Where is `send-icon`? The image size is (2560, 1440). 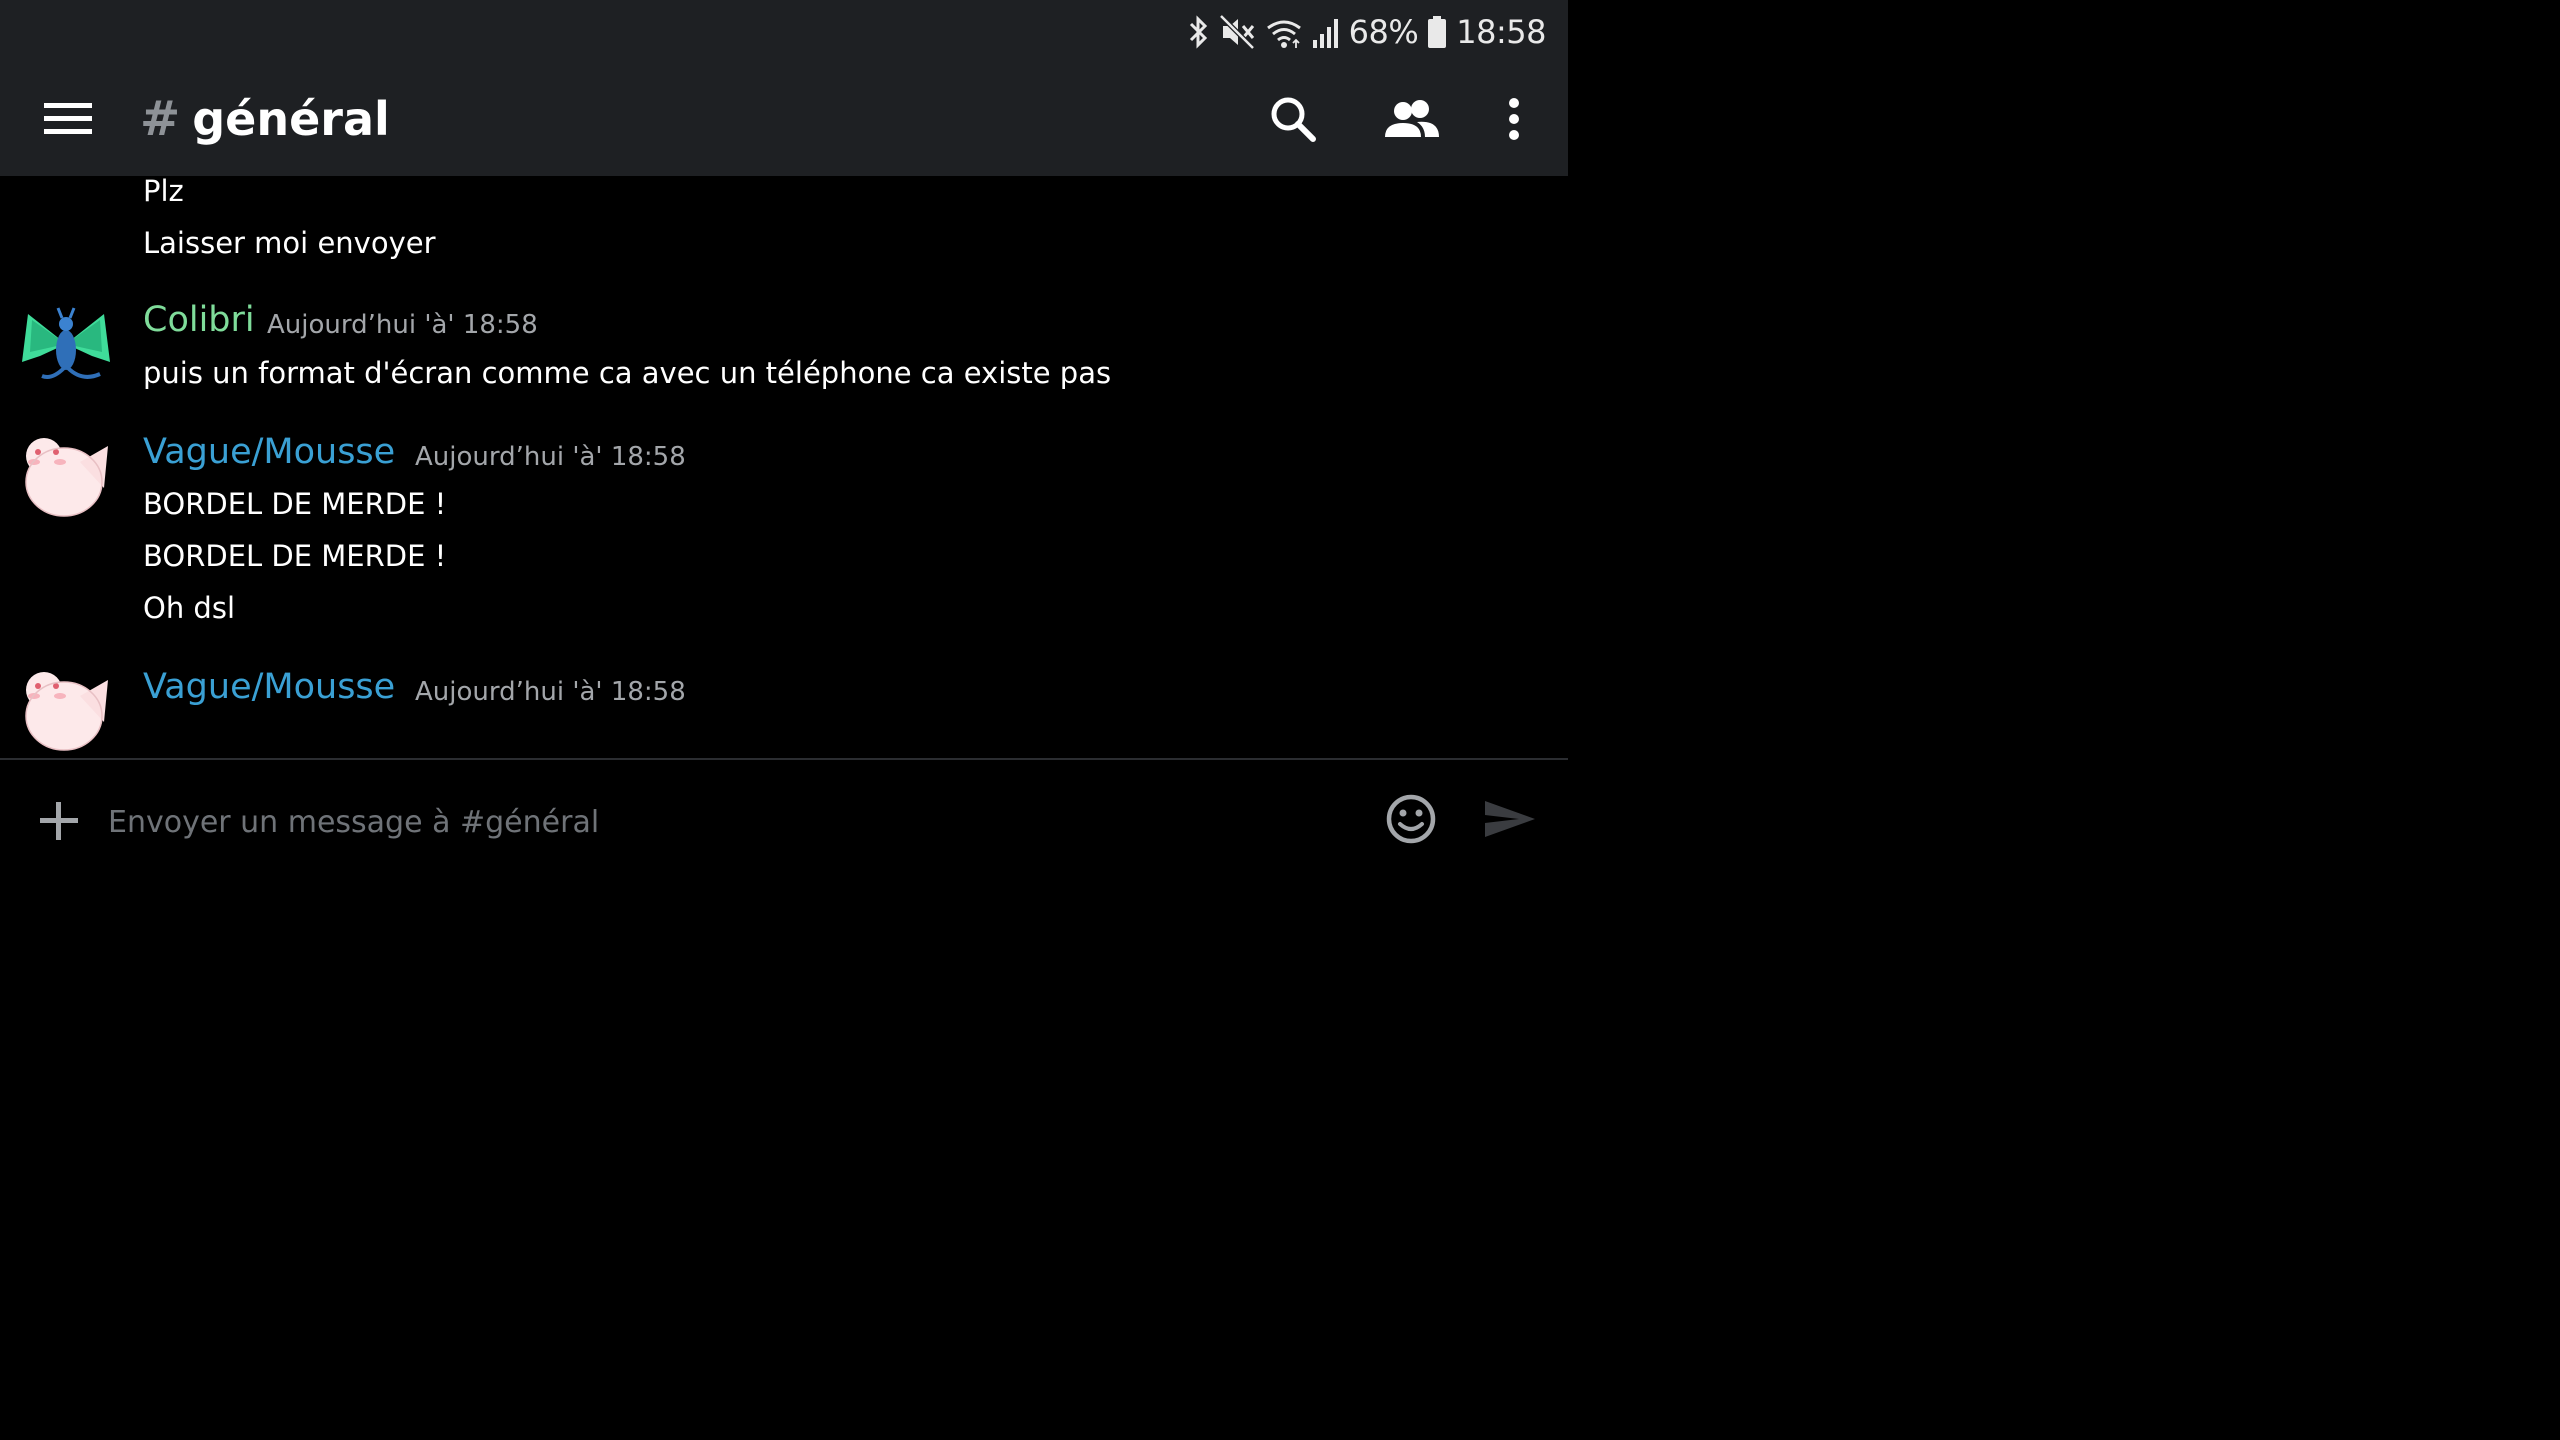 send-icon is located at coordinates (1510, 819).